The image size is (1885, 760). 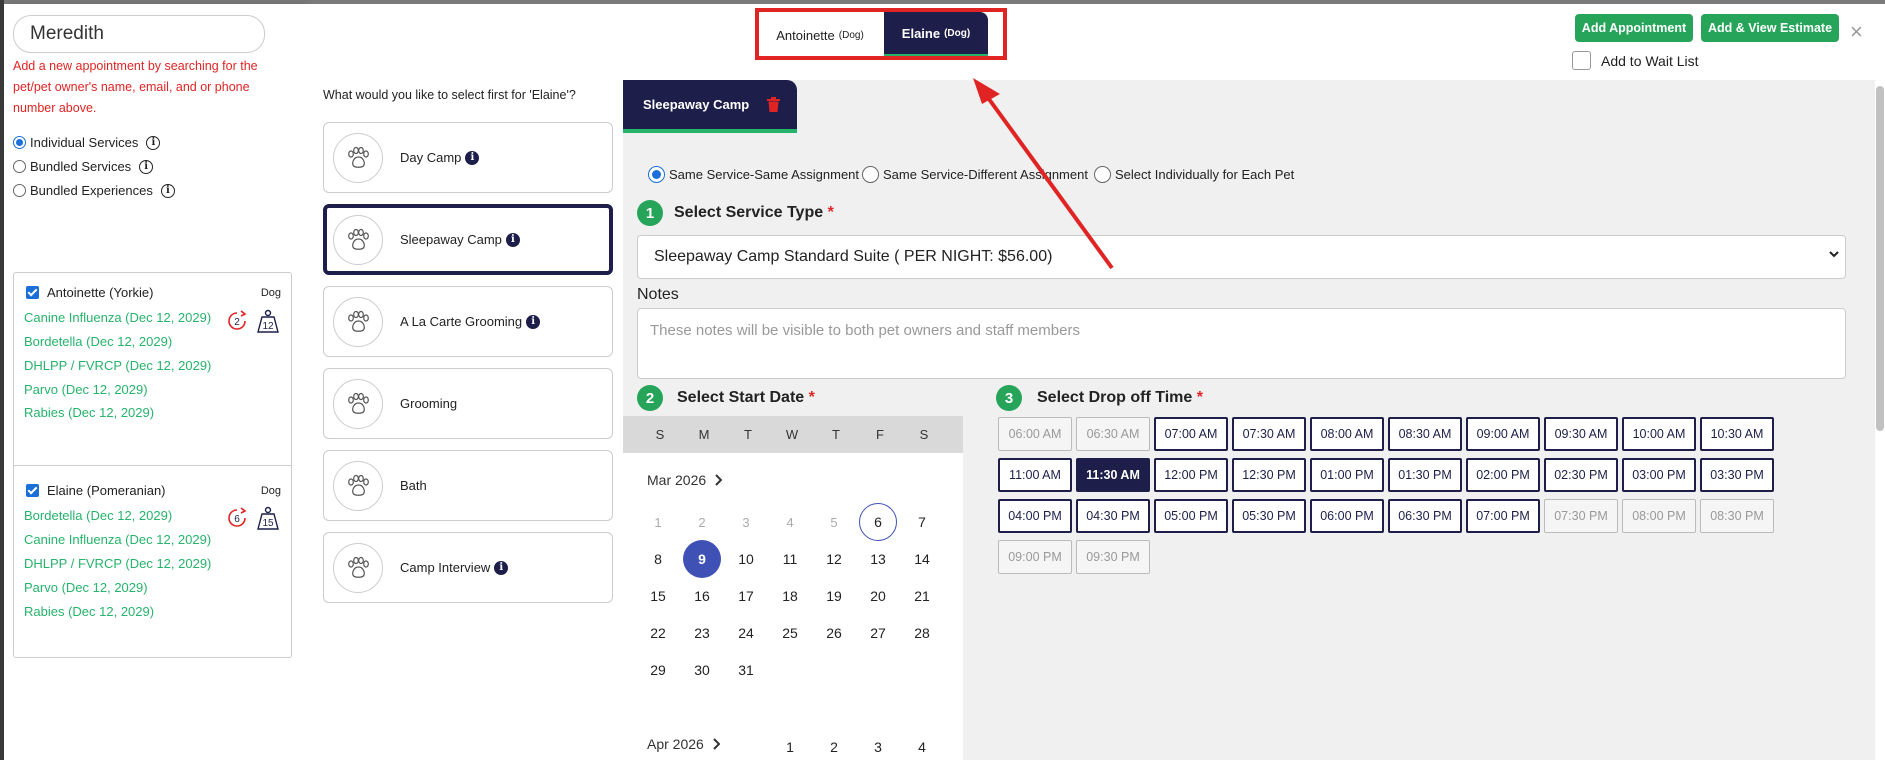 I want to click on calendar-day: 30, so click(x=702, y=670).